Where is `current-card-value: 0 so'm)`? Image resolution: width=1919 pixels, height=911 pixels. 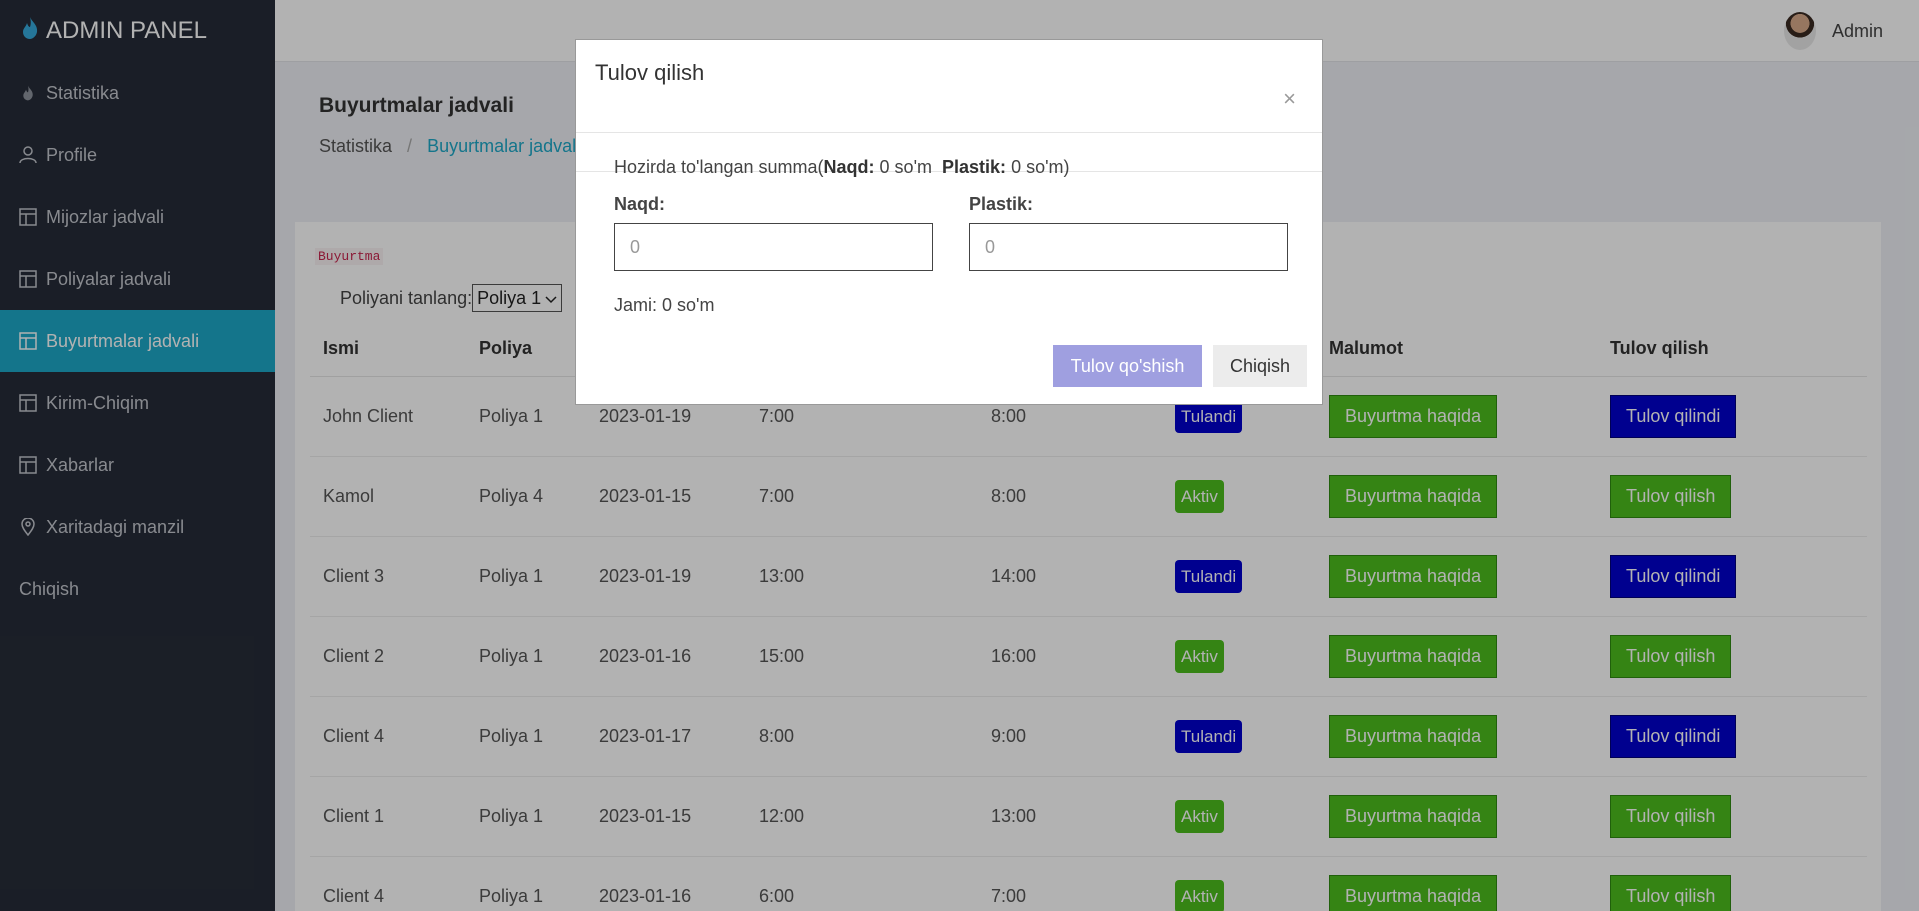
current-card-value: 0 so'm) is located at coordinates (1040, 167).